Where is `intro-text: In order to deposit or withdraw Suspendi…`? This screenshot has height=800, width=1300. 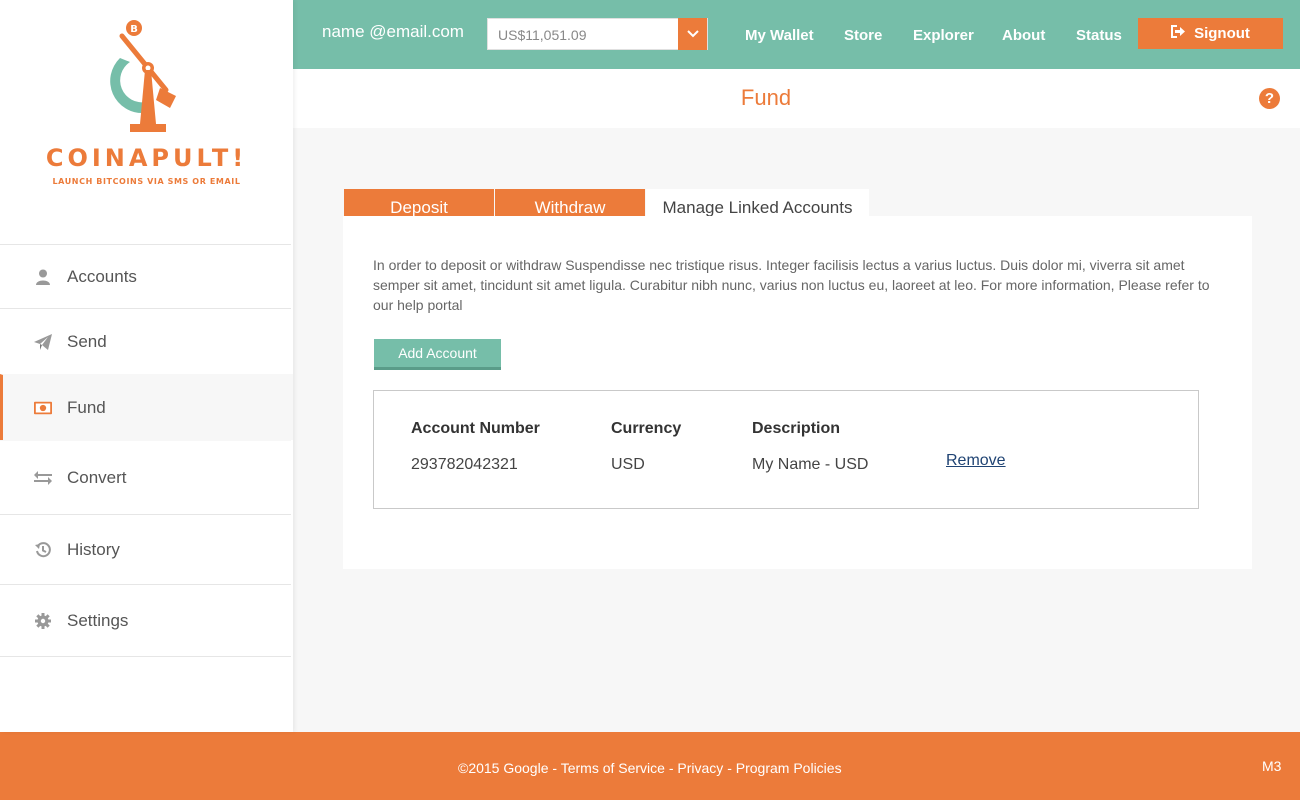 intro-text: In order to deposit or withdraw Suspendi… is located at coordinates (791, 285).